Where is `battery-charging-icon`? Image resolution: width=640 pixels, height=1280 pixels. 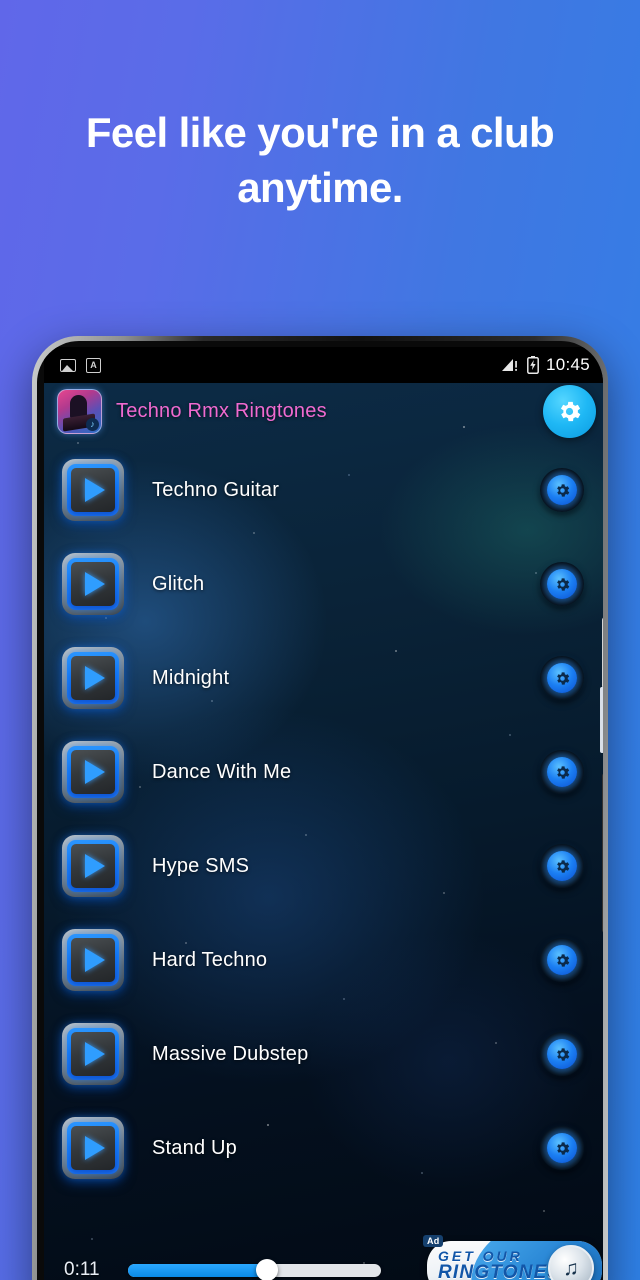 battery-charging-icon is located at coordinates (533, 365).